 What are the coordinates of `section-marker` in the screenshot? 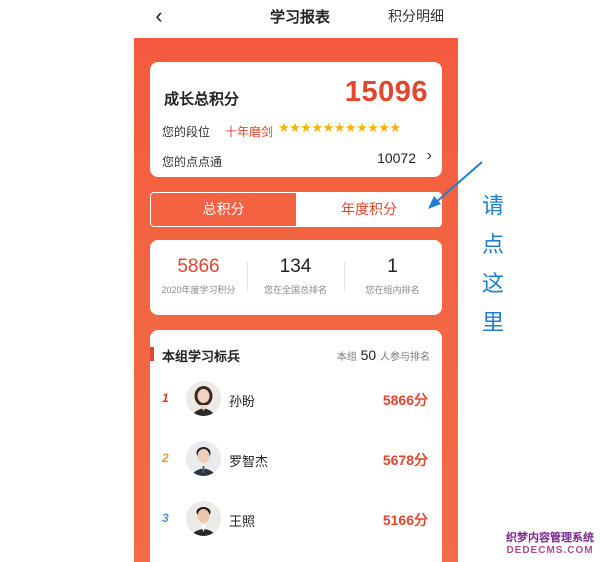 It's located at (152, 354).